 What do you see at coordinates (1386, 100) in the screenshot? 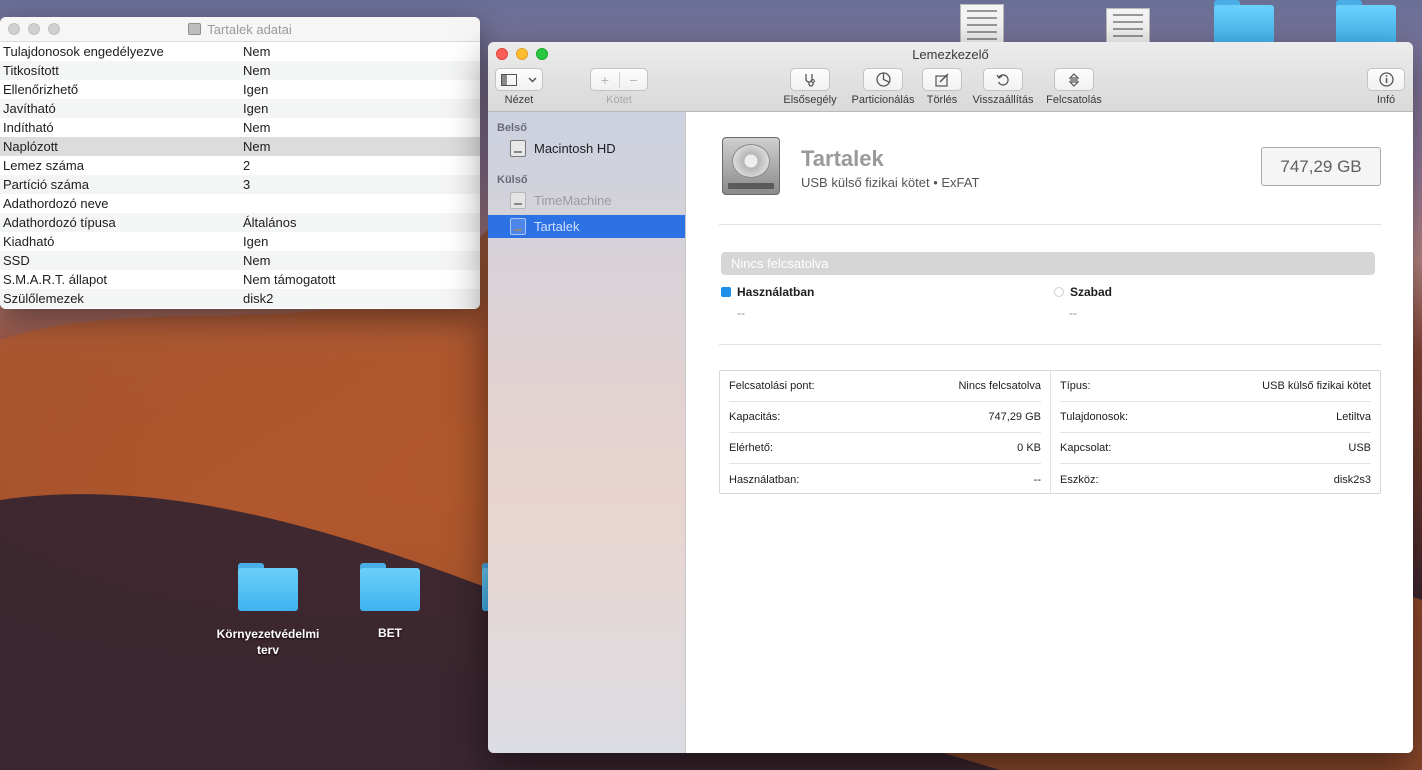
I see `info-label: Infó` at bounding box center [1386, 100].